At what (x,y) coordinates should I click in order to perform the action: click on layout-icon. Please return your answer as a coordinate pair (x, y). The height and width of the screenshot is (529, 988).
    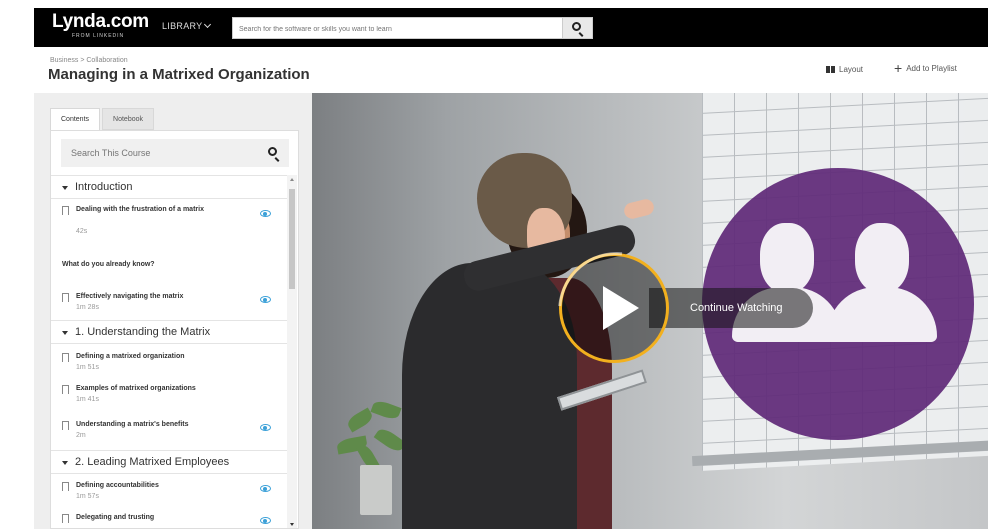
    Looking at the image, I should click on (830, 69).